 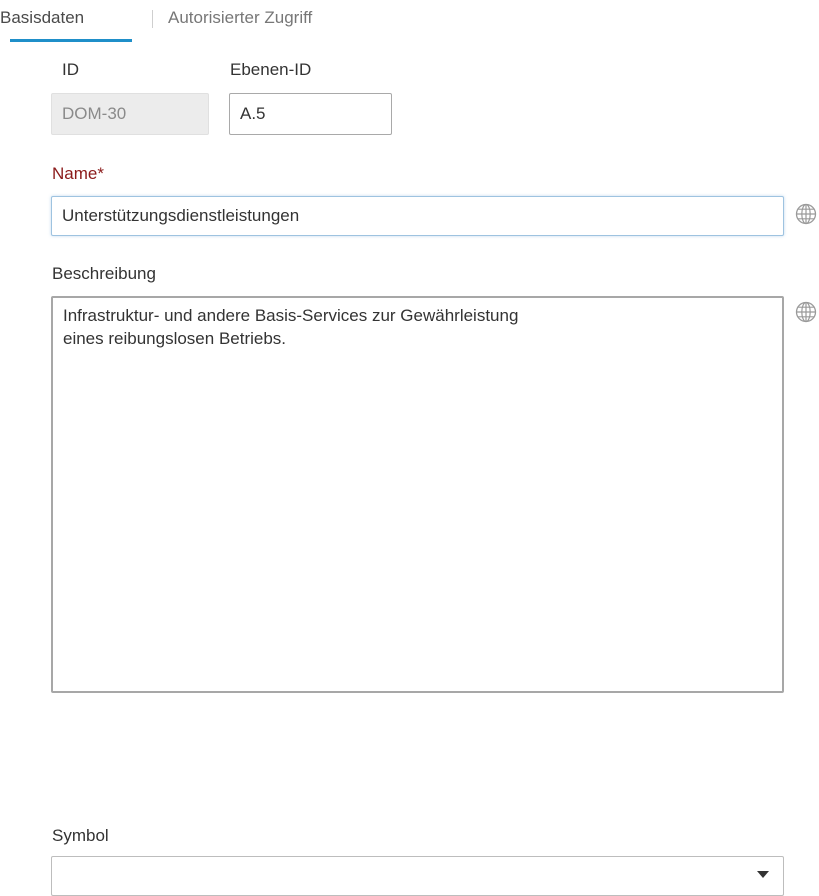 I want to click on name-label: Name*, so click(x=78, y=173).